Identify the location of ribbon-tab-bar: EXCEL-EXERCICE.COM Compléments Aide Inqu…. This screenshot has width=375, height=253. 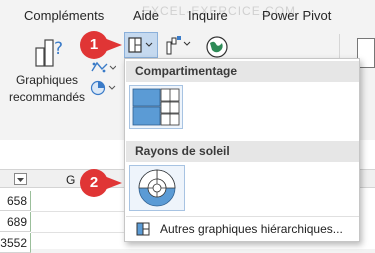
(187, 15).